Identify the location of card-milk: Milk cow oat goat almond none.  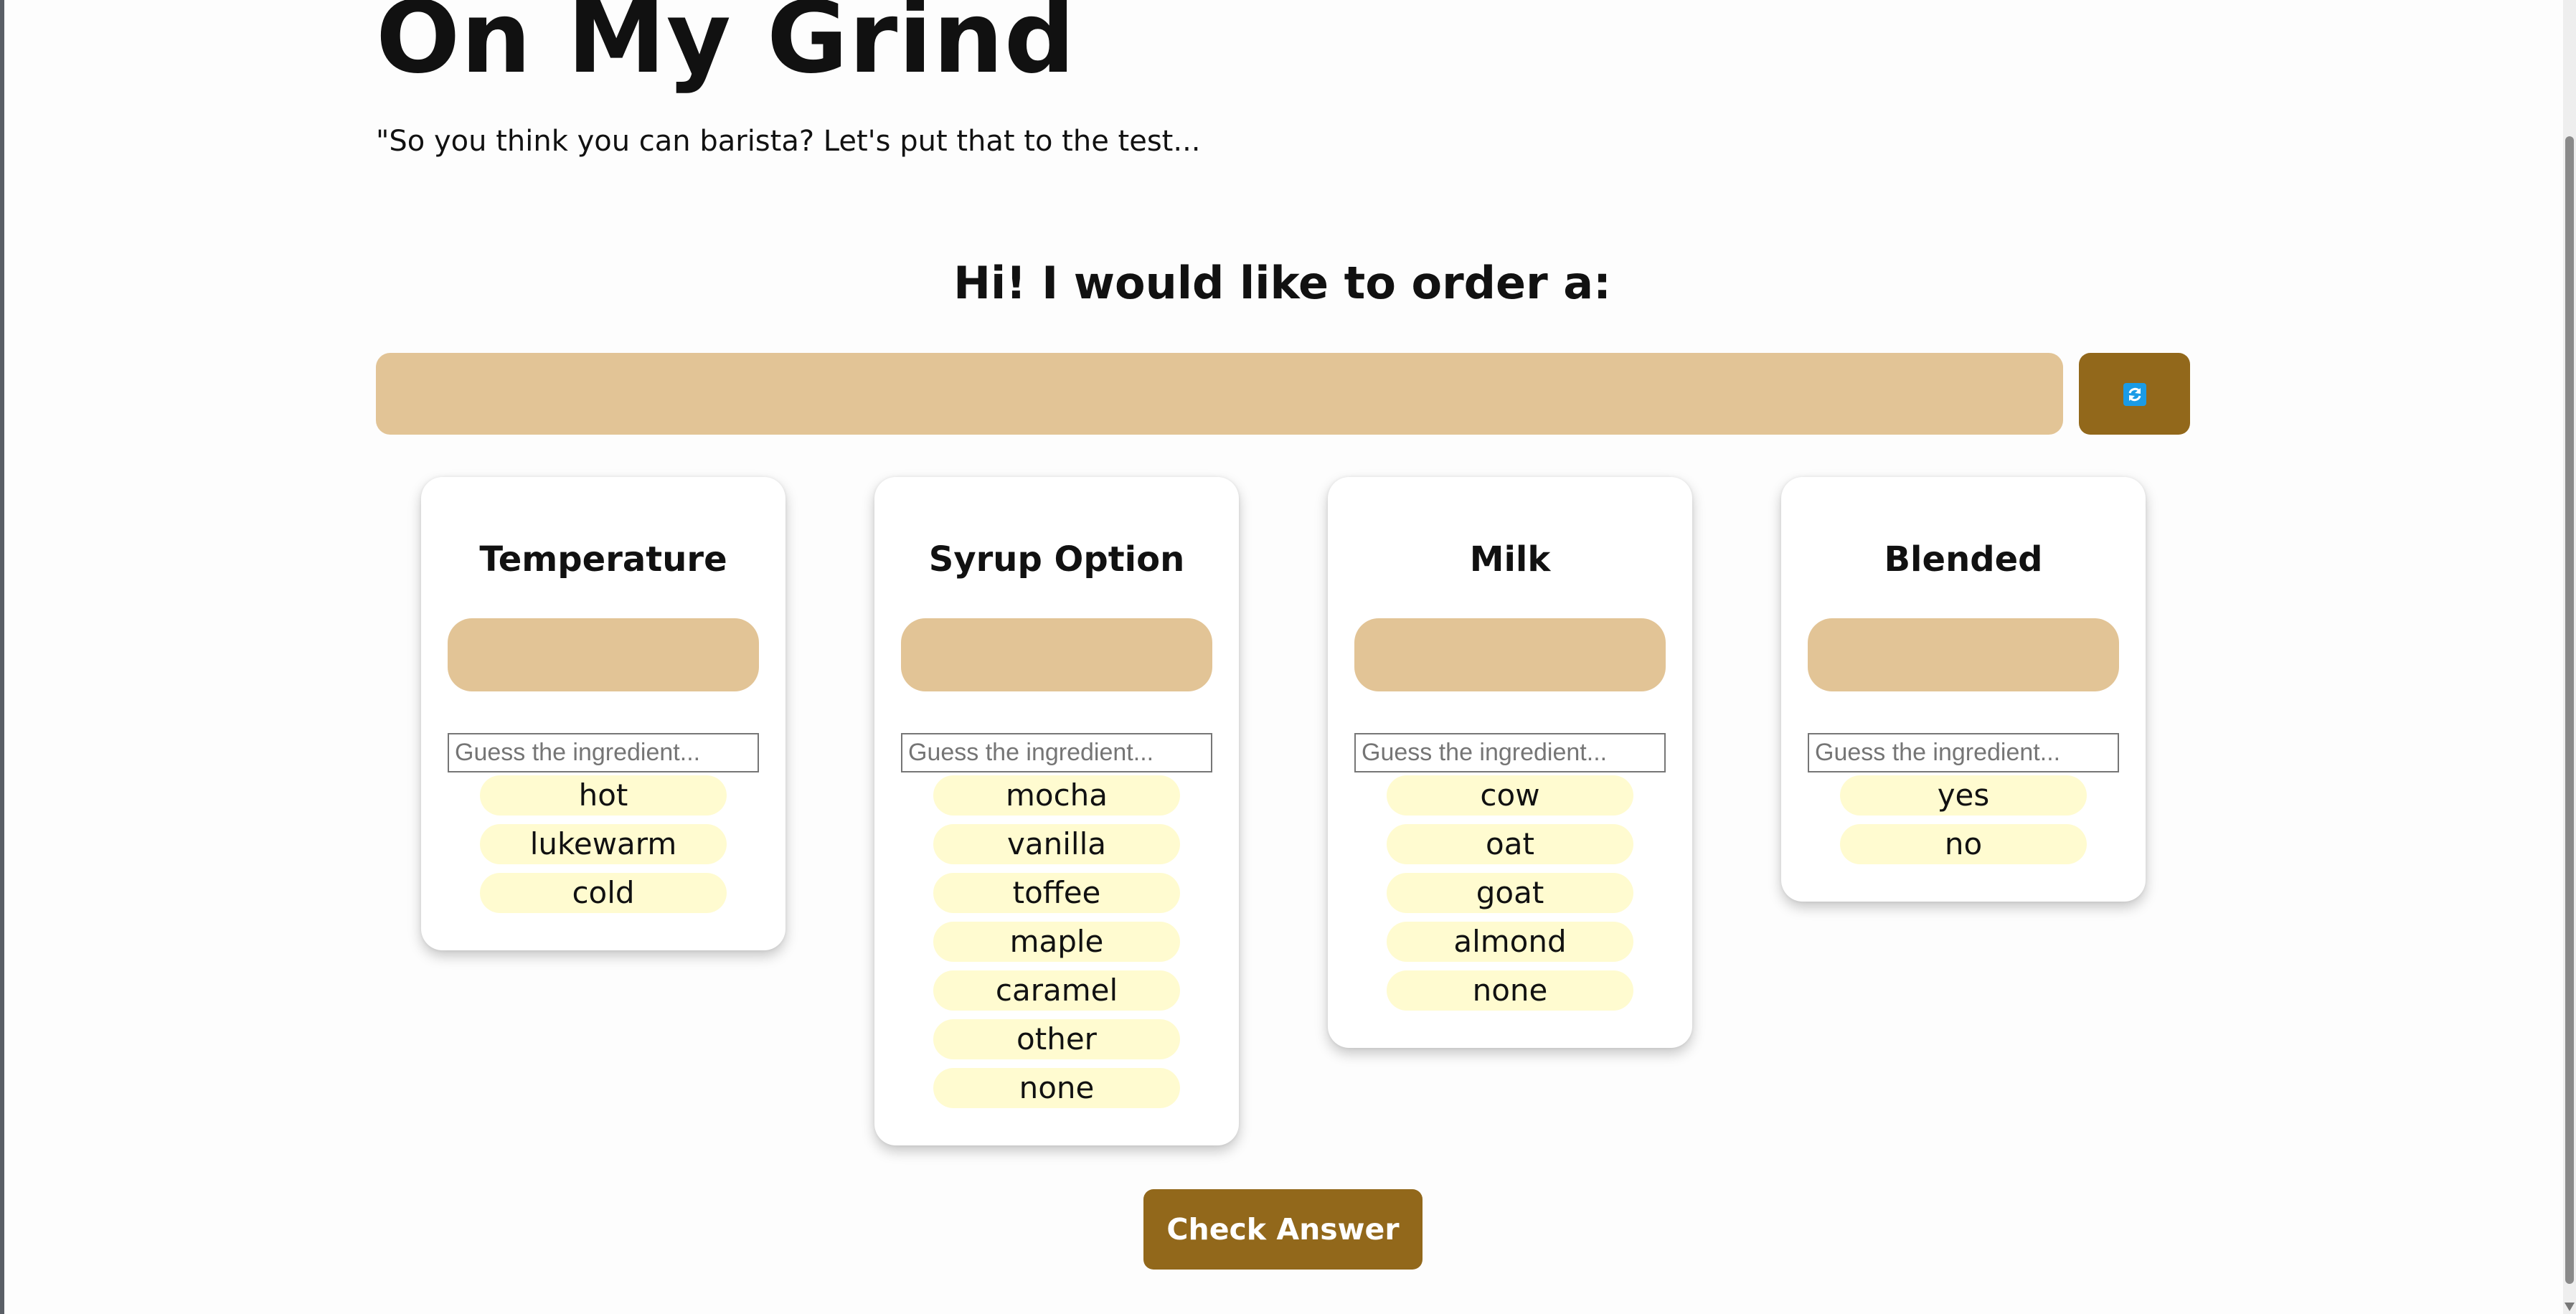
(1510, 762).